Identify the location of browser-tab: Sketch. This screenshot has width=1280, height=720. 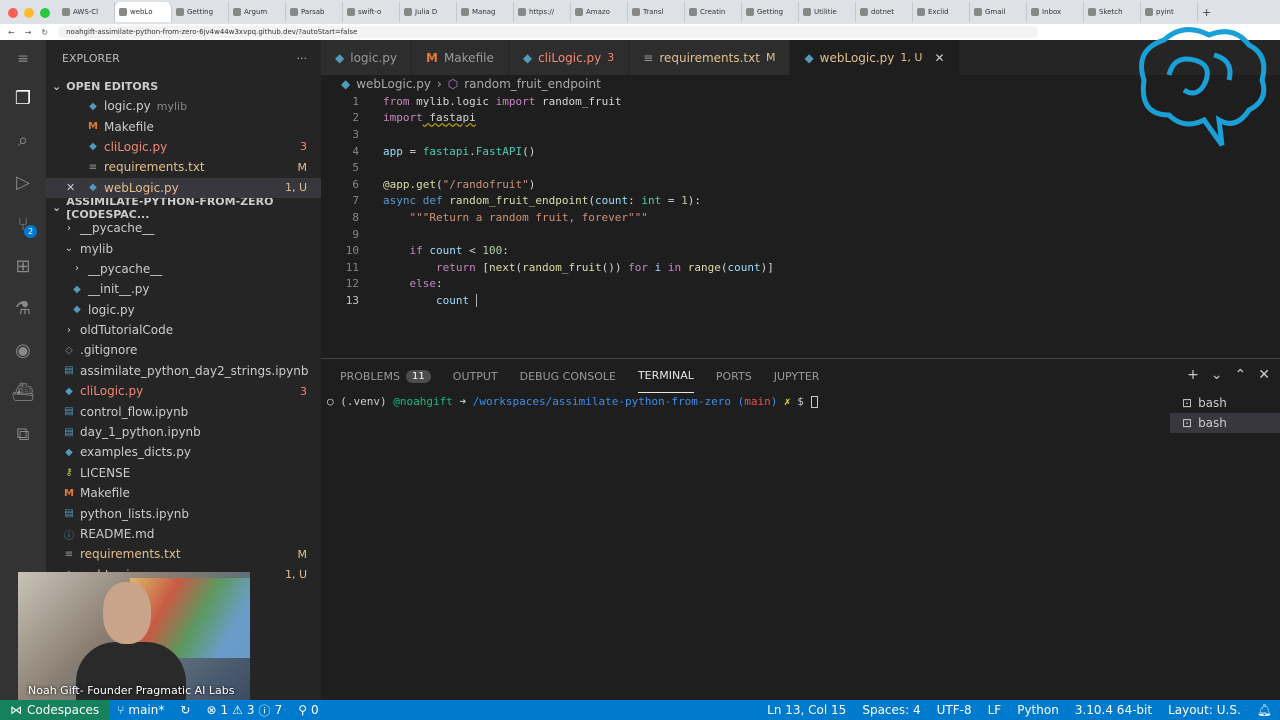
(1112, 12).